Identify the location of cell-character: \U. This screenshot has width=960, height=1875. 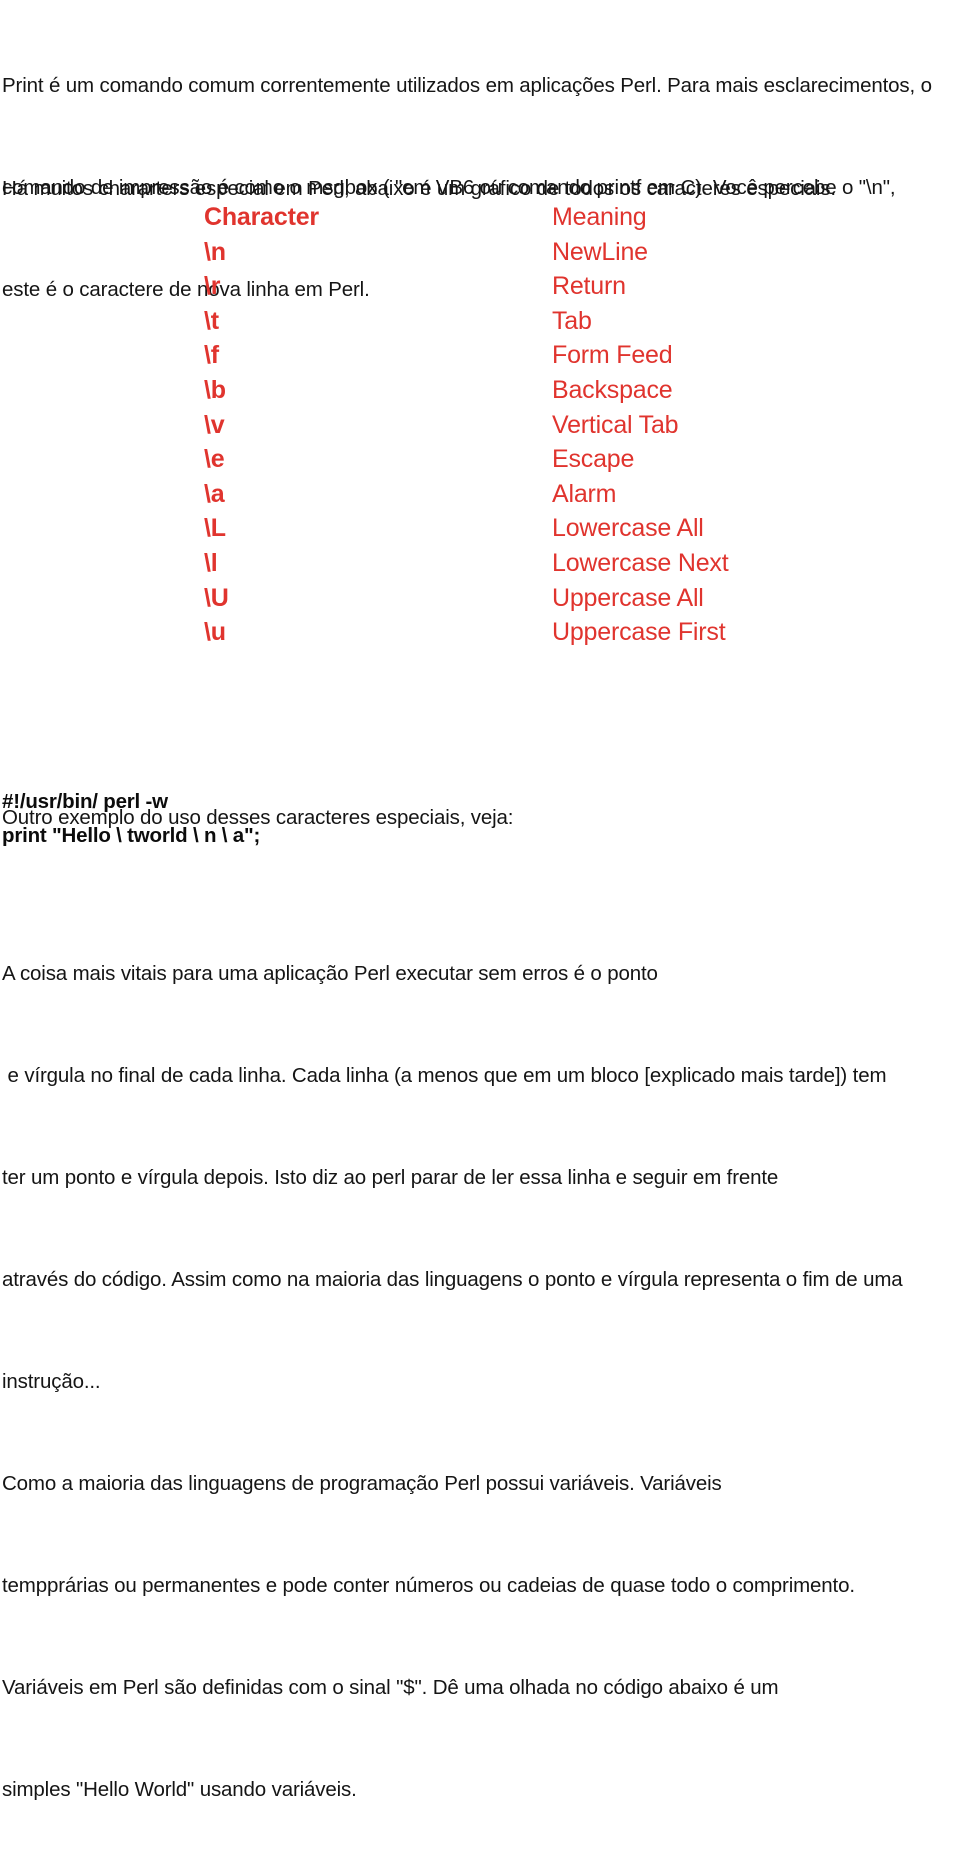
(216, 597).